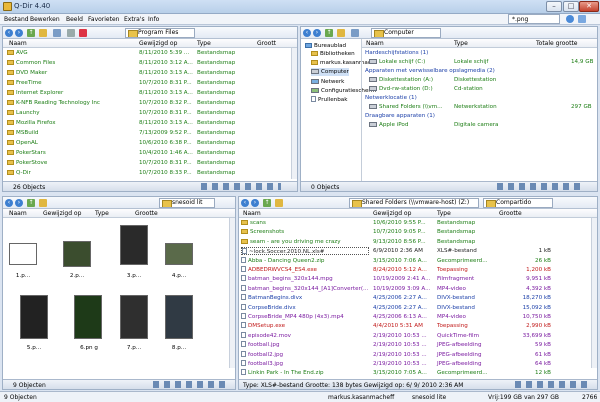 Image resolution: width=600 pixels, height=402 pixels. Describe the element at coordinates (333, 54) in the screenshot. I see `tree-bibliotheken: Bibliotheken` at that location.